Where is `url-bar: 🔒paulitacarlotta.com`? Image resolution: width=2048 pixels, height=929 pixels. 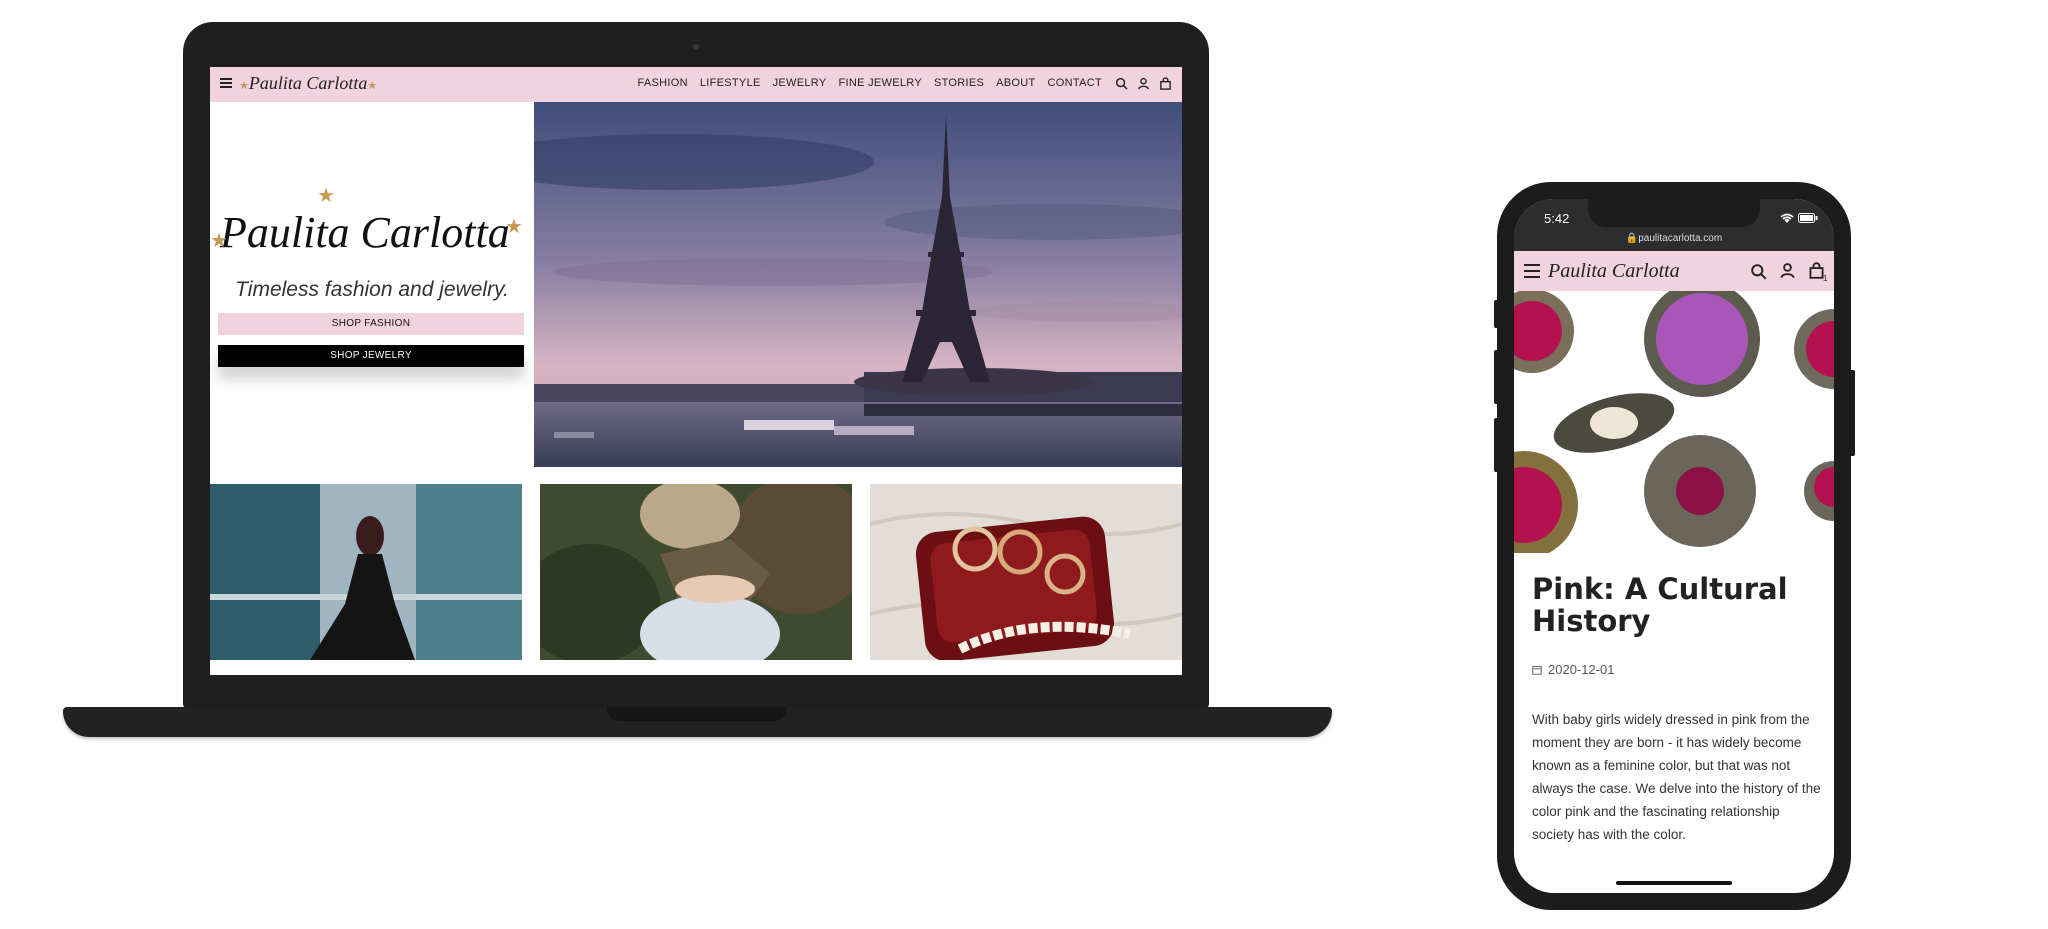
url-bar: 🔒paulitacarlotta.com is located at coordinates (1674, 241).